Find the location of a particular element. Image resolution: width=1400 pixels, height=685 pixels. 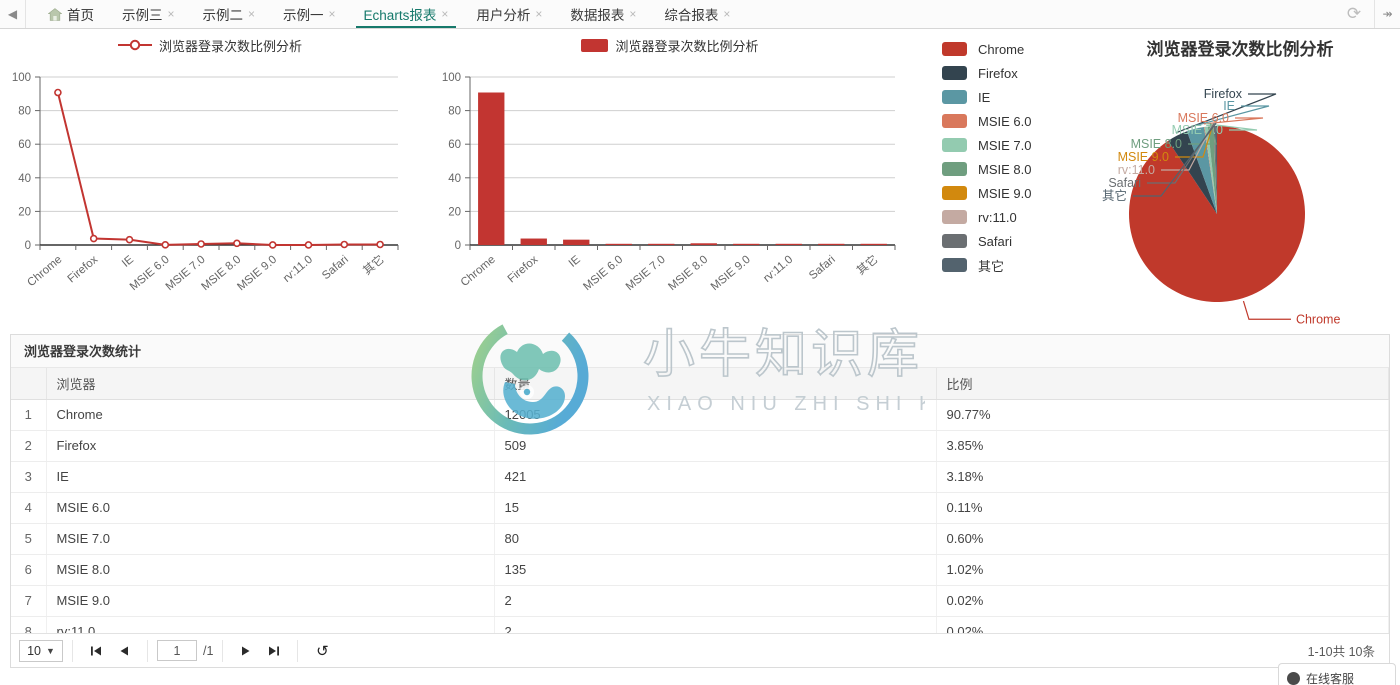

next-page-button is located at coordinates (246, 651).